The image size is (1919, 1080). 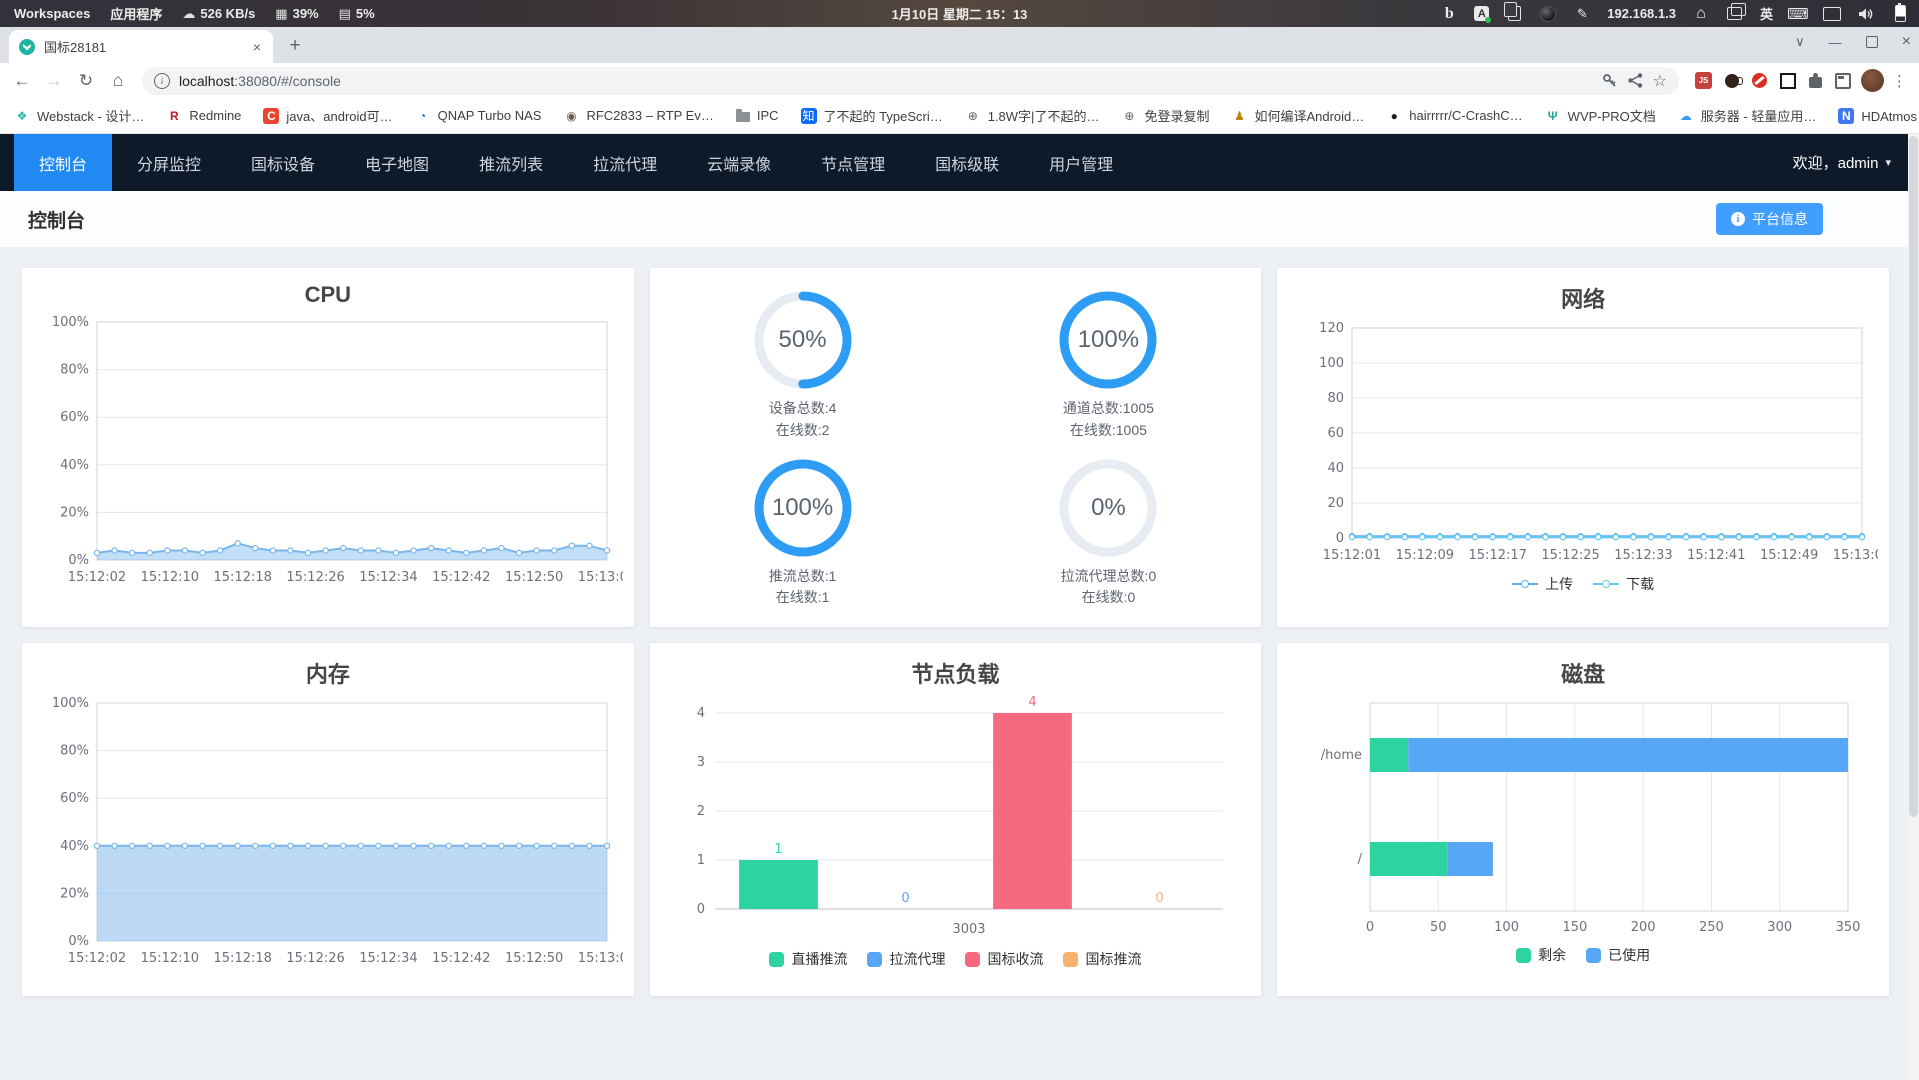 I want to click on forward-button: →, so click(x=54, y=81).